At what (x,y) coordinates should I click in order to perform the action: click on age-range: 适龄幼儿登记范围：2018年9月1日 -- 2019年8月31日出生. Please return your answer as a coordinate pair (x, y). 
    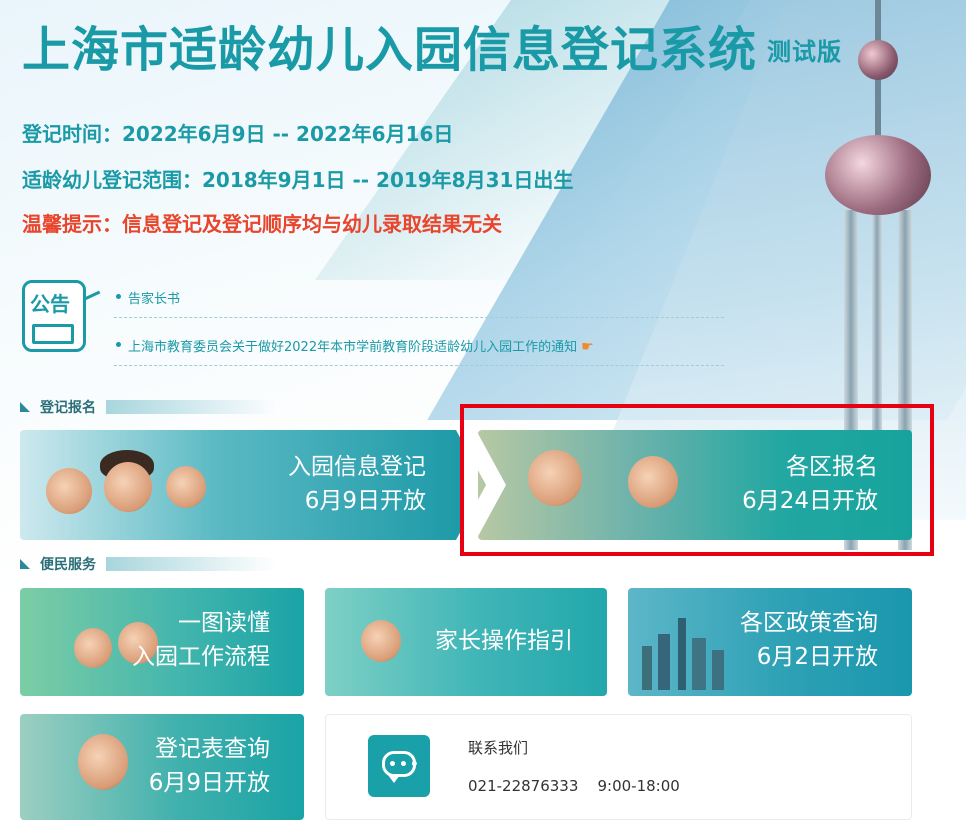
    Looking at the image, I should click on (298, 180).